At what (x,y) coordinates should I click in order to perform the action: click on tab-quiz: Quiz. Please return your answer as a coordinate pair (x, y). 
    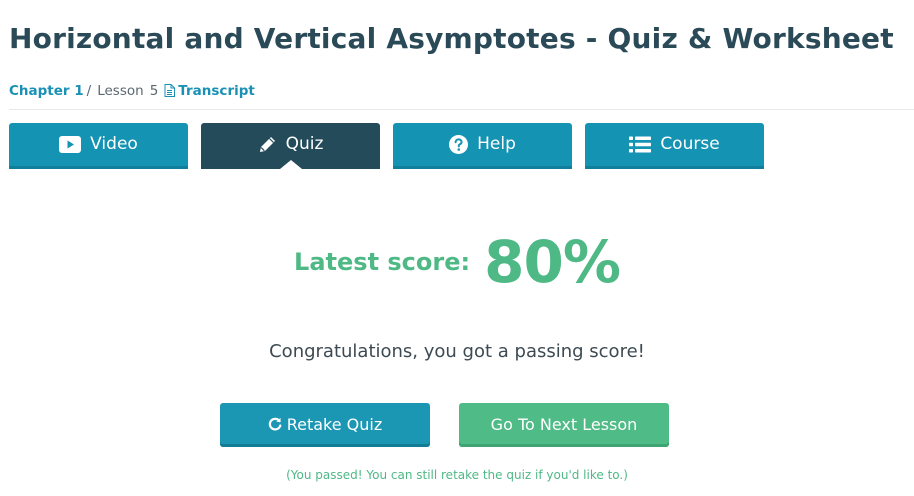
    Looking at the image, I should click on (290, 146).